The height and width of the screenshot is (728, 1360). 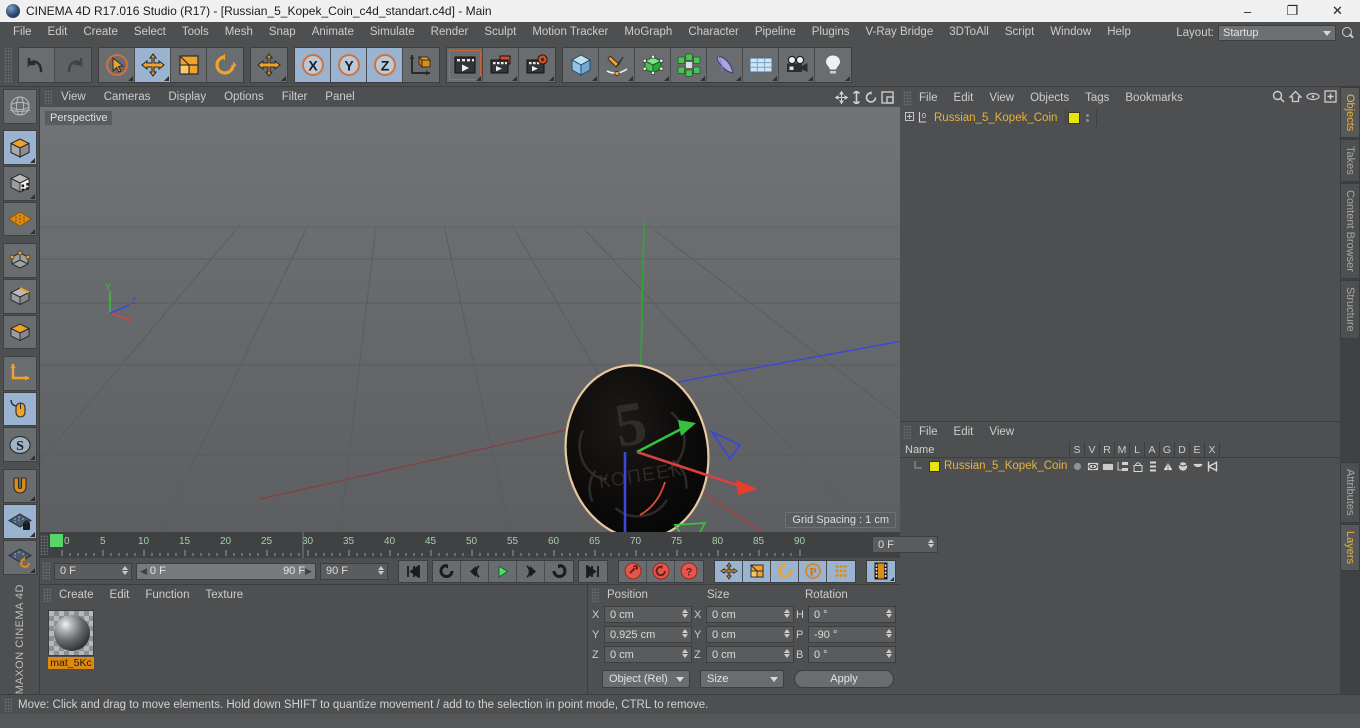 I want to click on size-y-input: 0 cm, so click(x=750, y=634).